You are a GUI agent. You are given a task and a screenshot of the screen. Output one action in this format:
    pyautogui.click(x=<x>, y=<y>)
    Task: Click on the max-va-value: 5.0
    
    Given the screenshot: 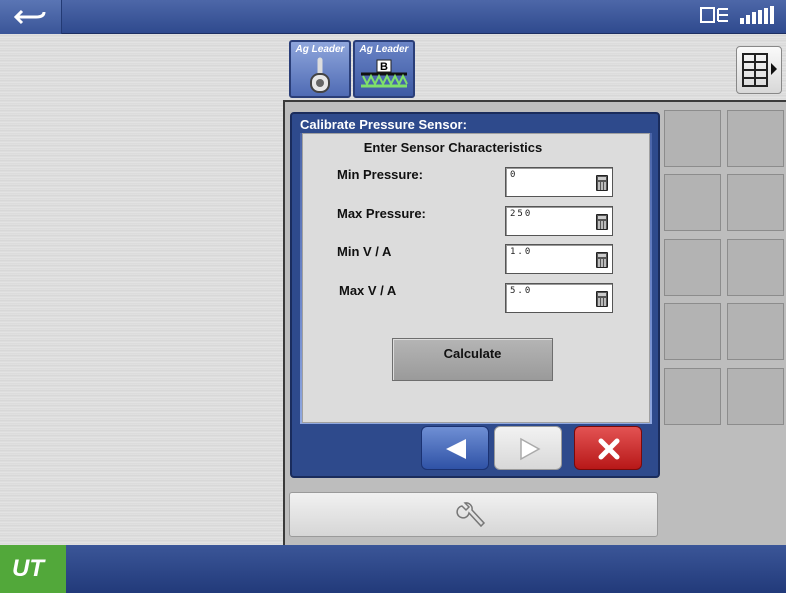 What is the action you would take?
    pyautogui.click(x=521, y=291)
    